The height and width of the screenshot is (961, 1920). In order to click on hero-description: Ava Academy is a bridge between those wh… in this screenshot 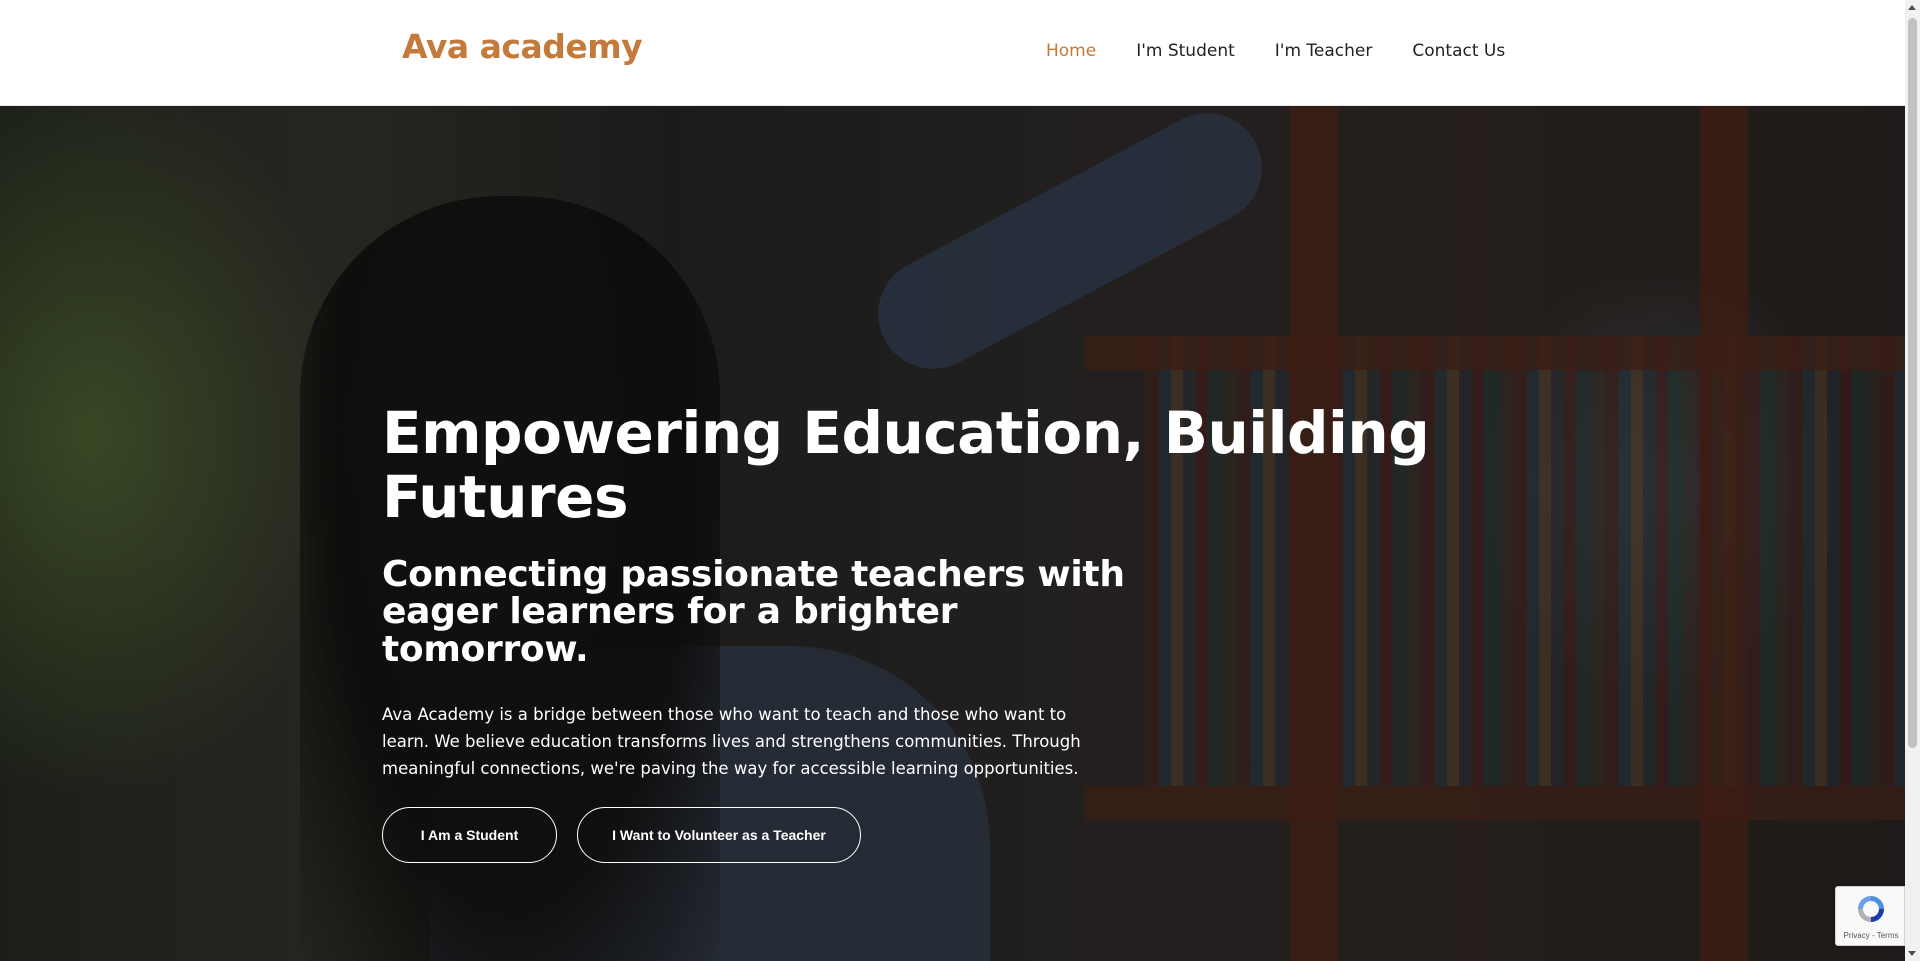, I will do `click(731, 741)`.